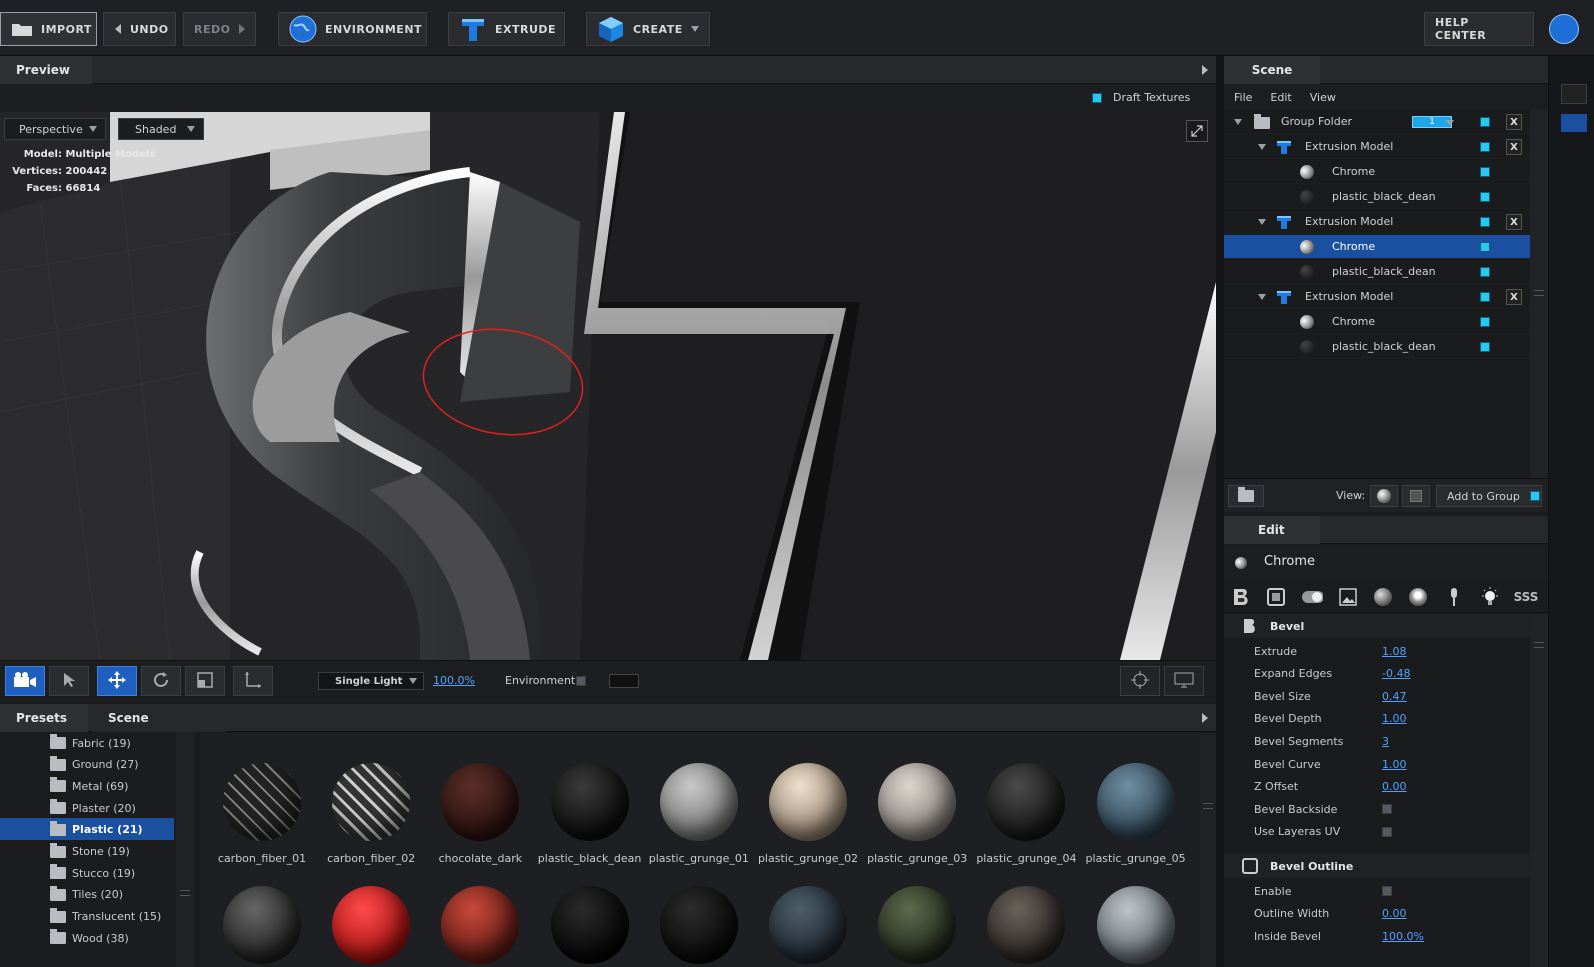 This screenshot has width=1594, height=967. Describe the element at coordinates (1489, 496) in the screenshot. I see `add-to-group-button: Add to Group` at that location.